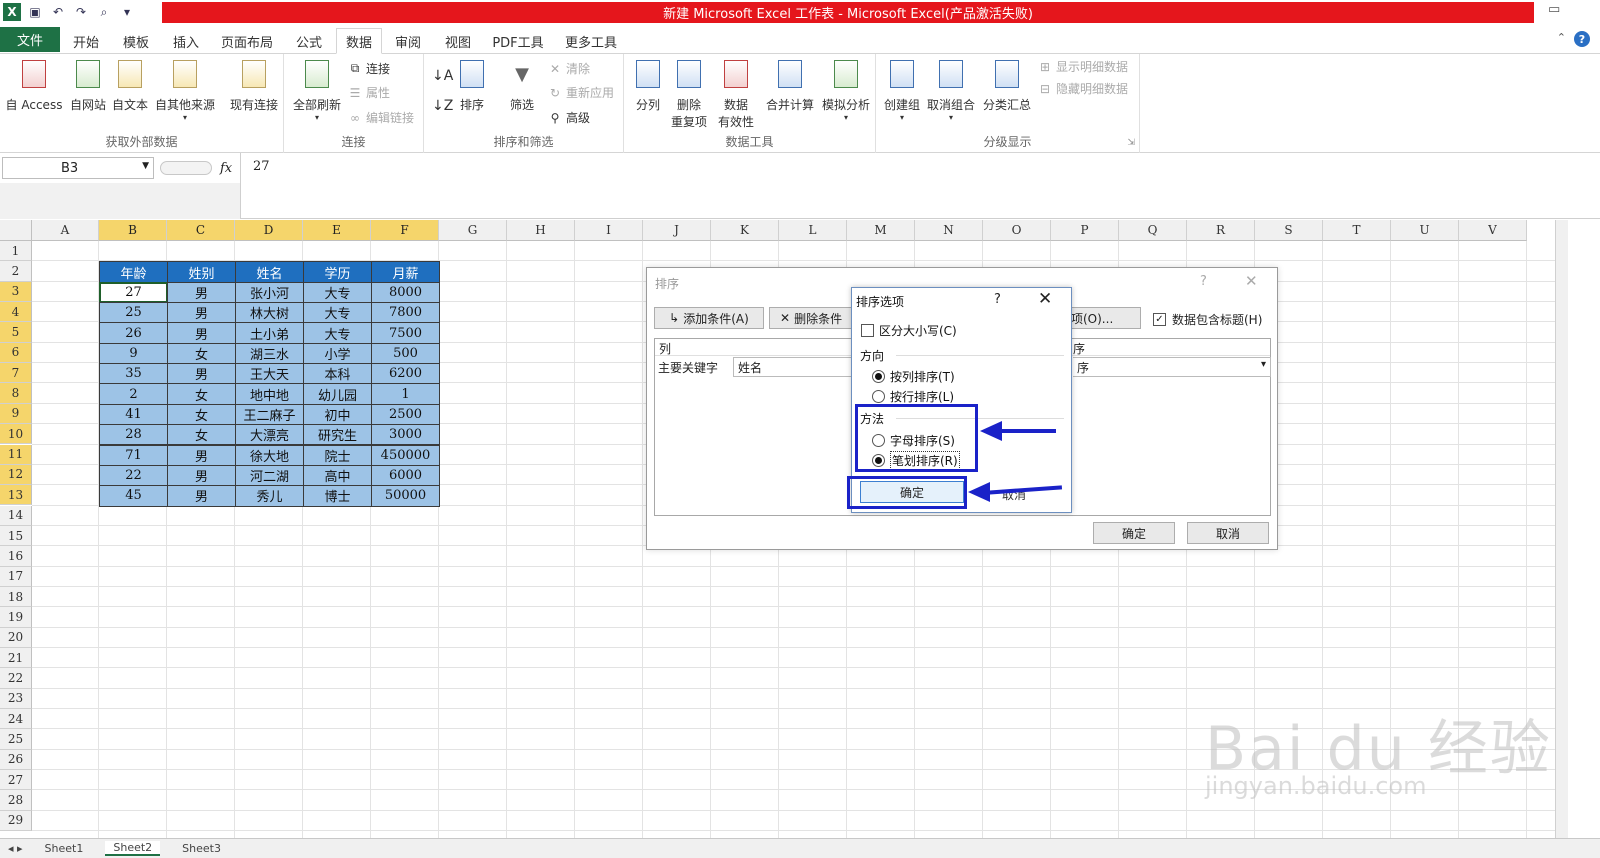 This screenshot has height=858, width=1600. I want to click on table-cell: 高中, so click(337, 475).